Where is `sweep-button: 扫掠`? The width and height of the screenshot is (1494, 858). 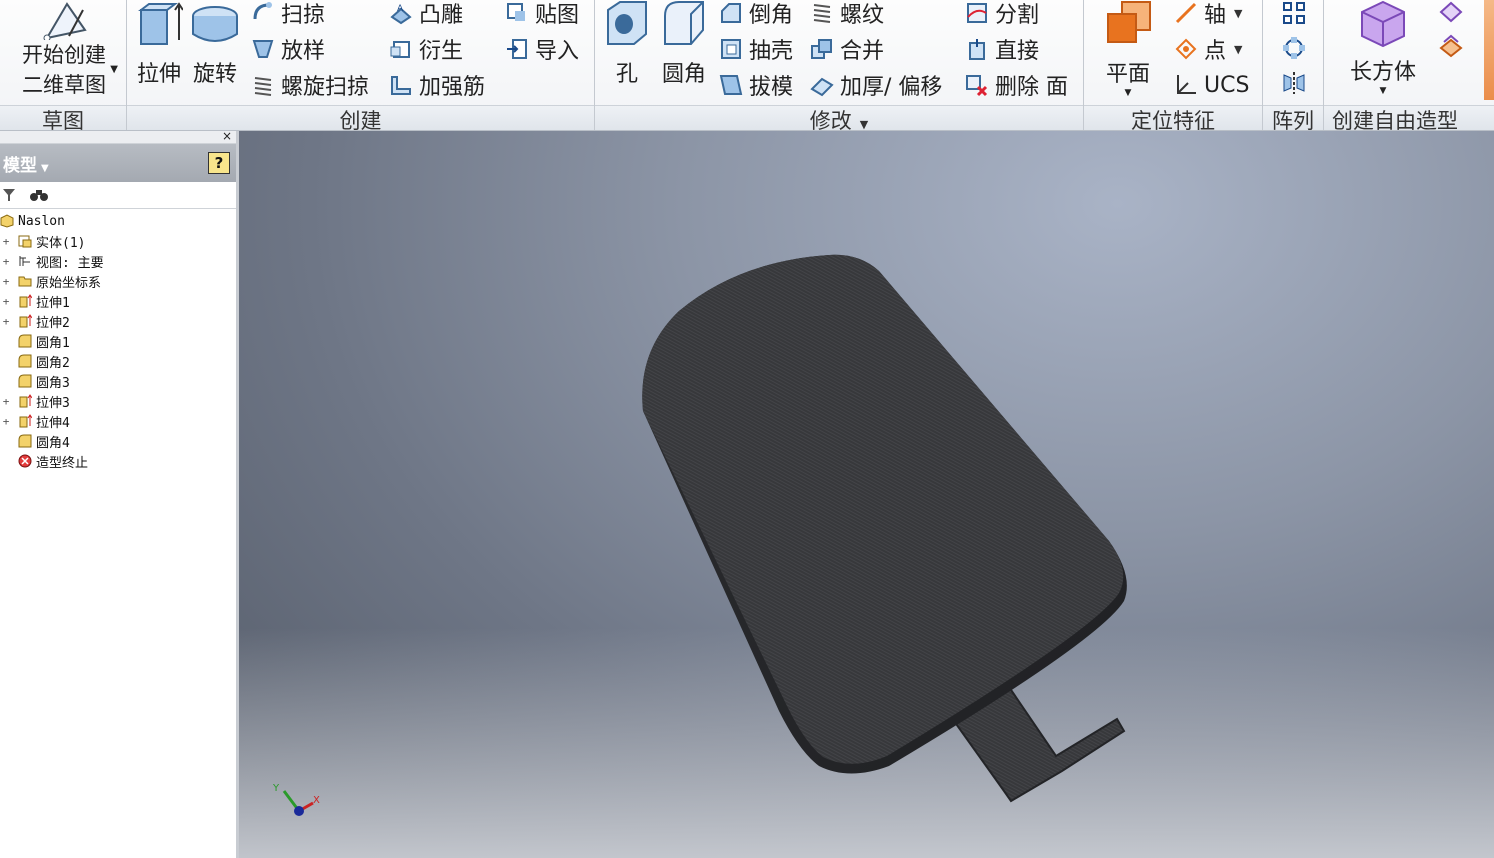
sweep-button: 扫掠 is located at coordinates (288, 14).